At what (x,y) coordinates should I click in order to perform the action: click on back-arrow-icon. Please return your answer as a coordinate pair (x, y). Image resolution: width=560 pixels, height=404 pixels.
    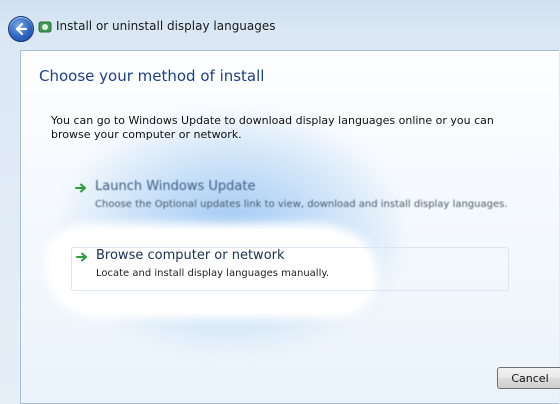
    Looking at the image, I should click on (21, 29).